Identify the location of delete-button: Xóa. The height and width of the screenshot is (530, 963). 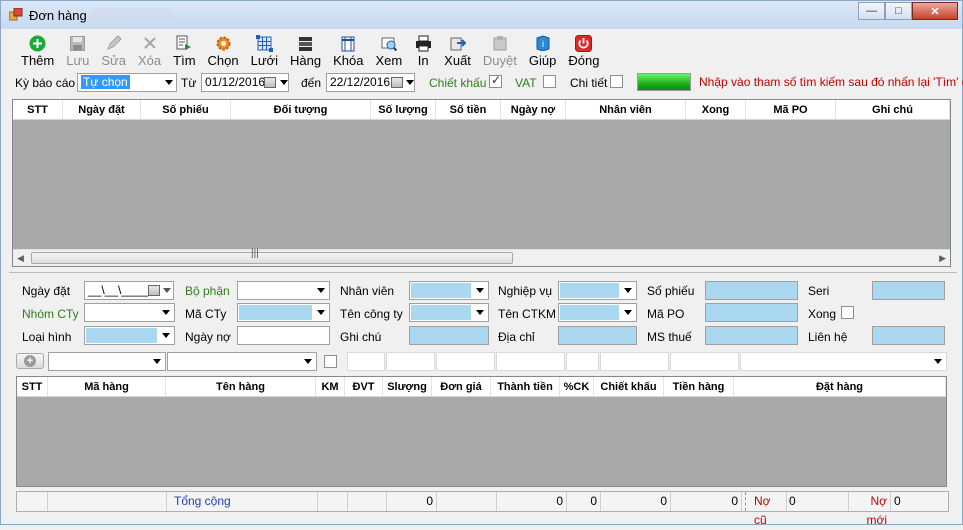
(149, 51).